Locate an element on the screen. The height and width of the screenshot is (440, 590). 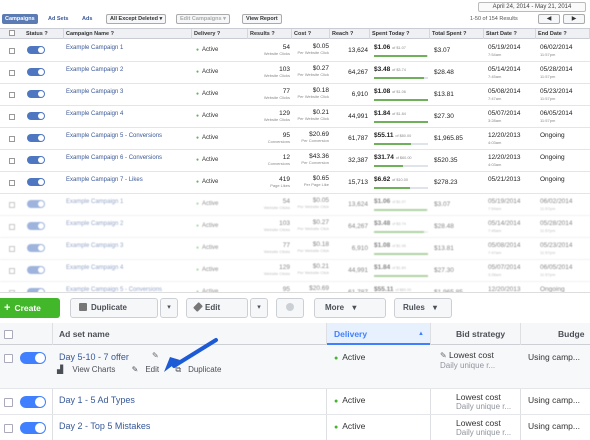
col-bid-strategy: Bid strategy is located at coordinates (491, 334).